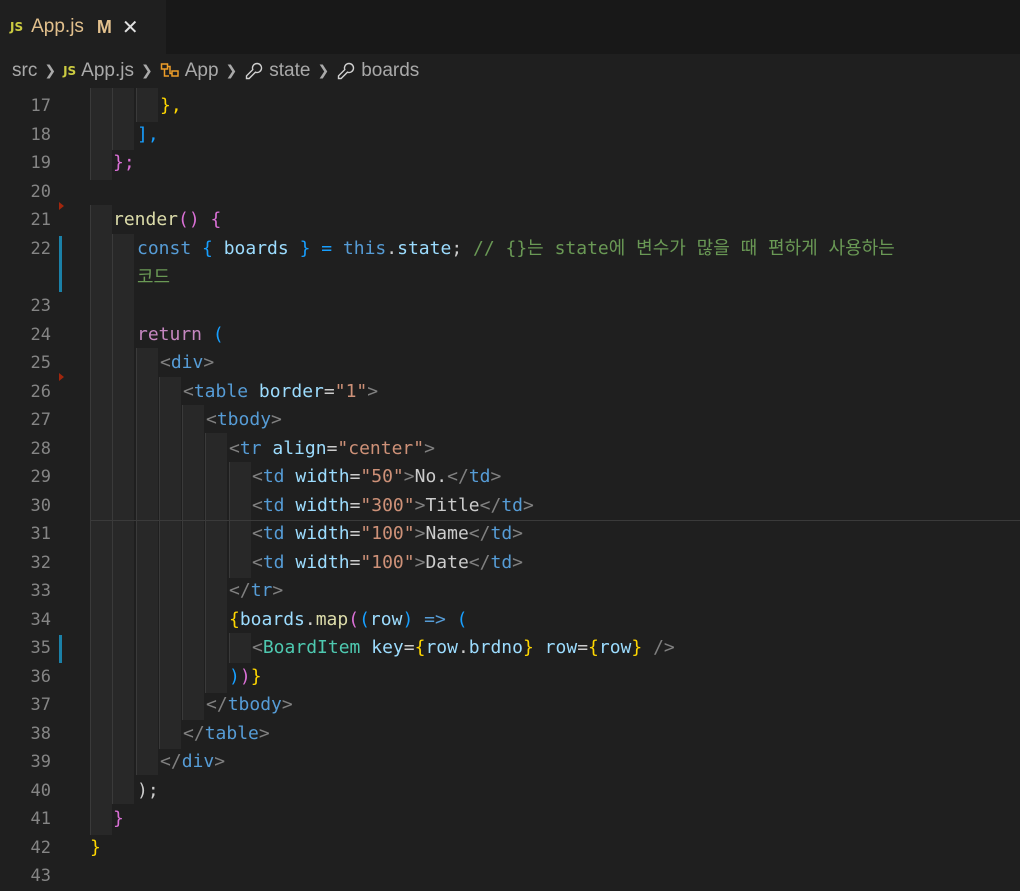 The image size is (1020, 891). What do you see at coordinates (40, 534) in the screenshot?
I see `line-number: 31` at bounding box center [40, 534].